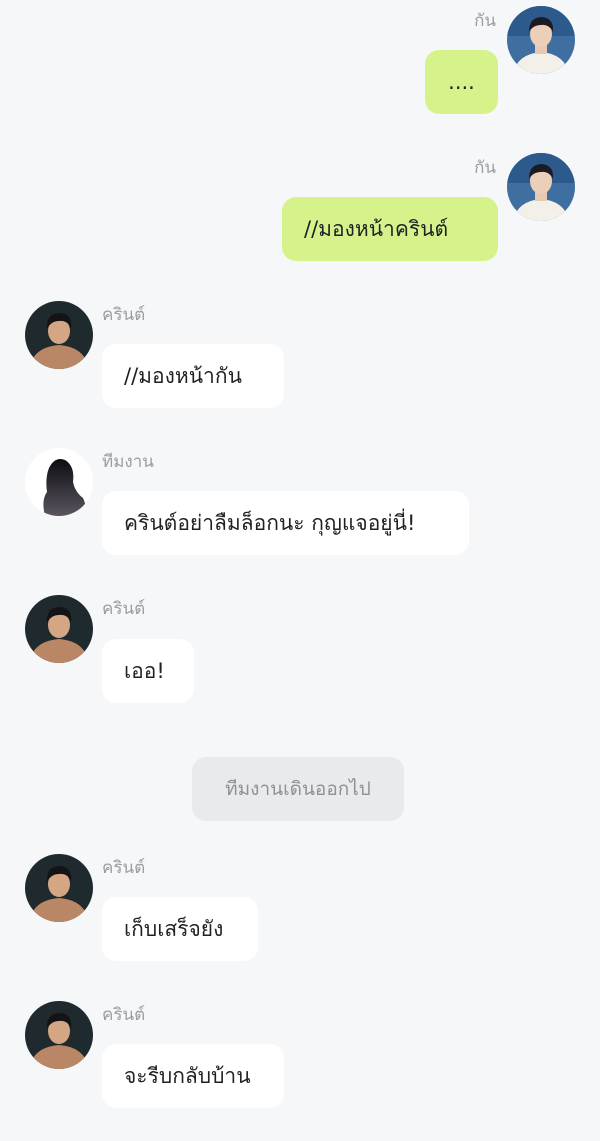 This screenshot has width=600, height=1141. I want to click on message-bubble: //มองหน้าครินต์, so click(390, 229).